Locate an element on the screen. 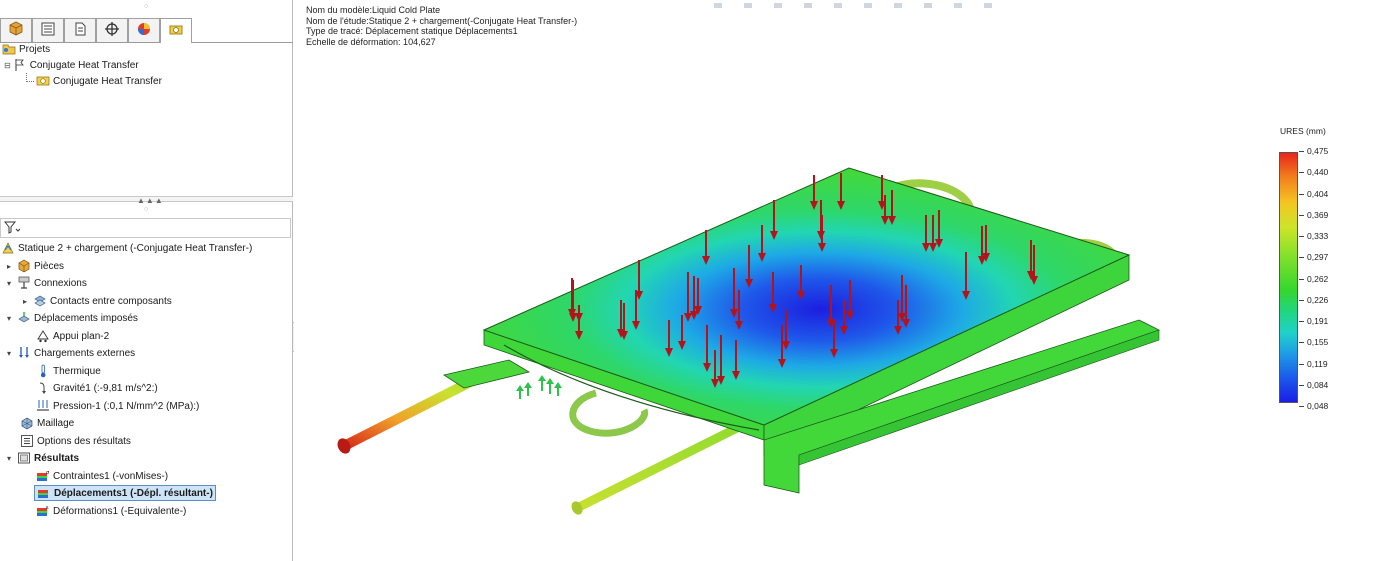 The height and width of the screenshot is (561, 1383). tree-item-options-resultats-label: Options des résultats is located at coordinates (84, 441).